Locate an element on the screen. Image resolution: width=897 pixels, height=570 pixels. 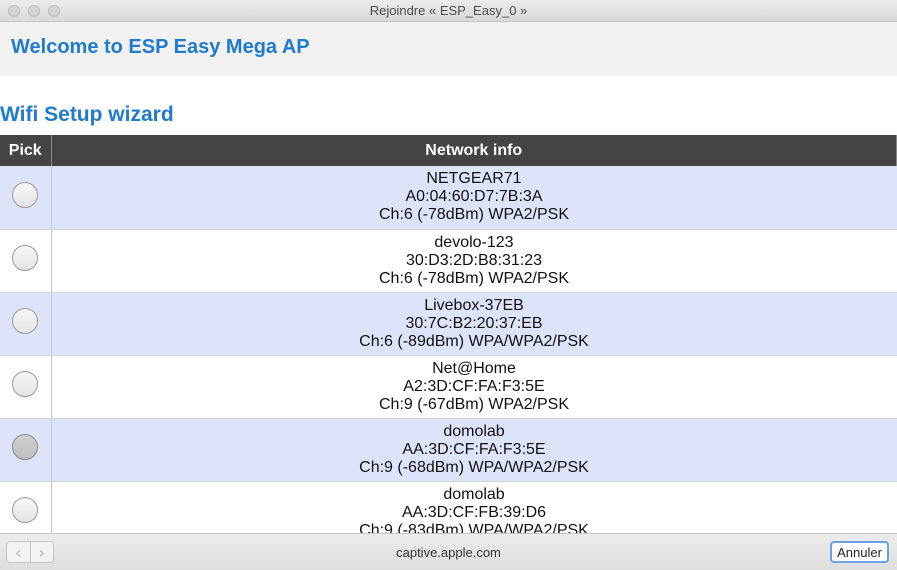
network-ssid: Livebox-37EB is located at coordinates (474, 305).